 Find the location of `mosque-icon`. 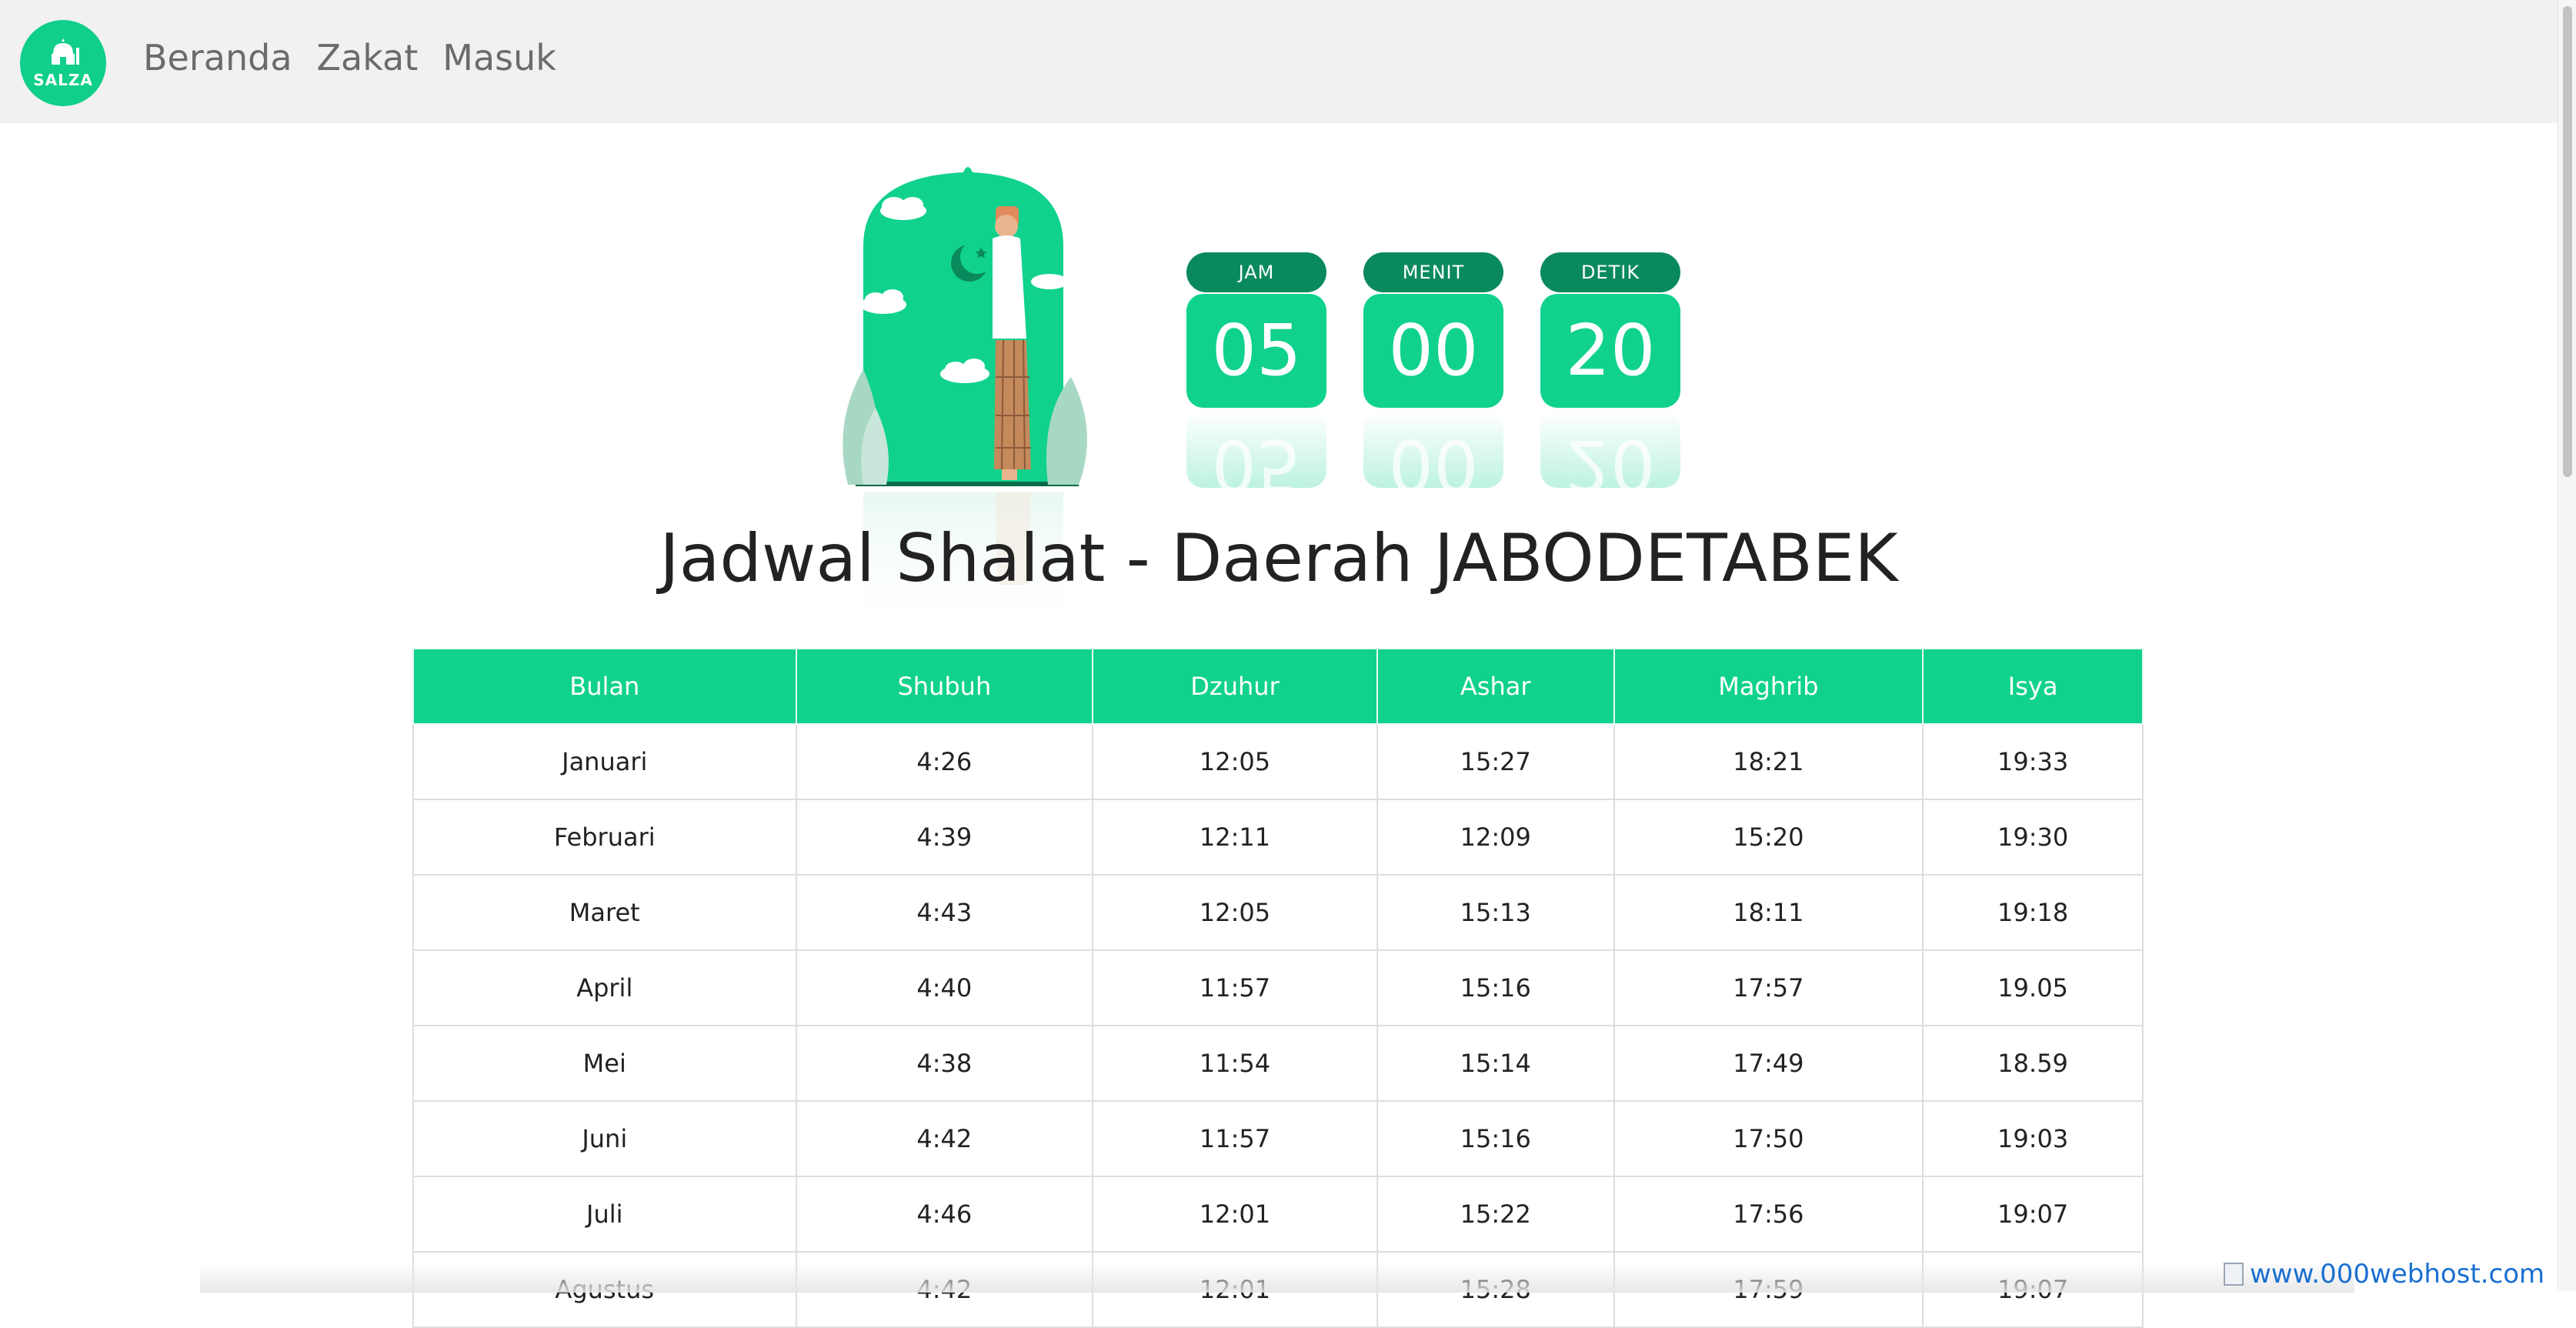

mosque-icon is located at coordinates (66, 51).